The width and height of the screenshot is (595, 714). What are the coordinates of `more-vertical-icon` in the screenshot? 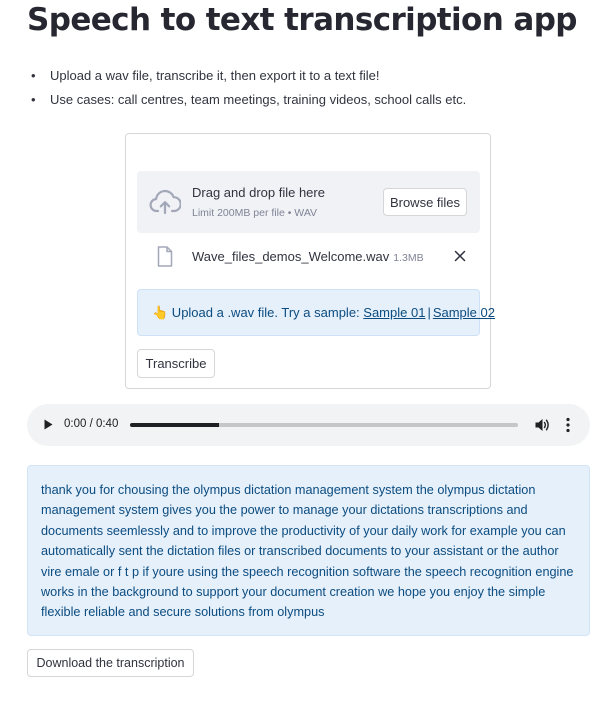 It's located at (568, 425).